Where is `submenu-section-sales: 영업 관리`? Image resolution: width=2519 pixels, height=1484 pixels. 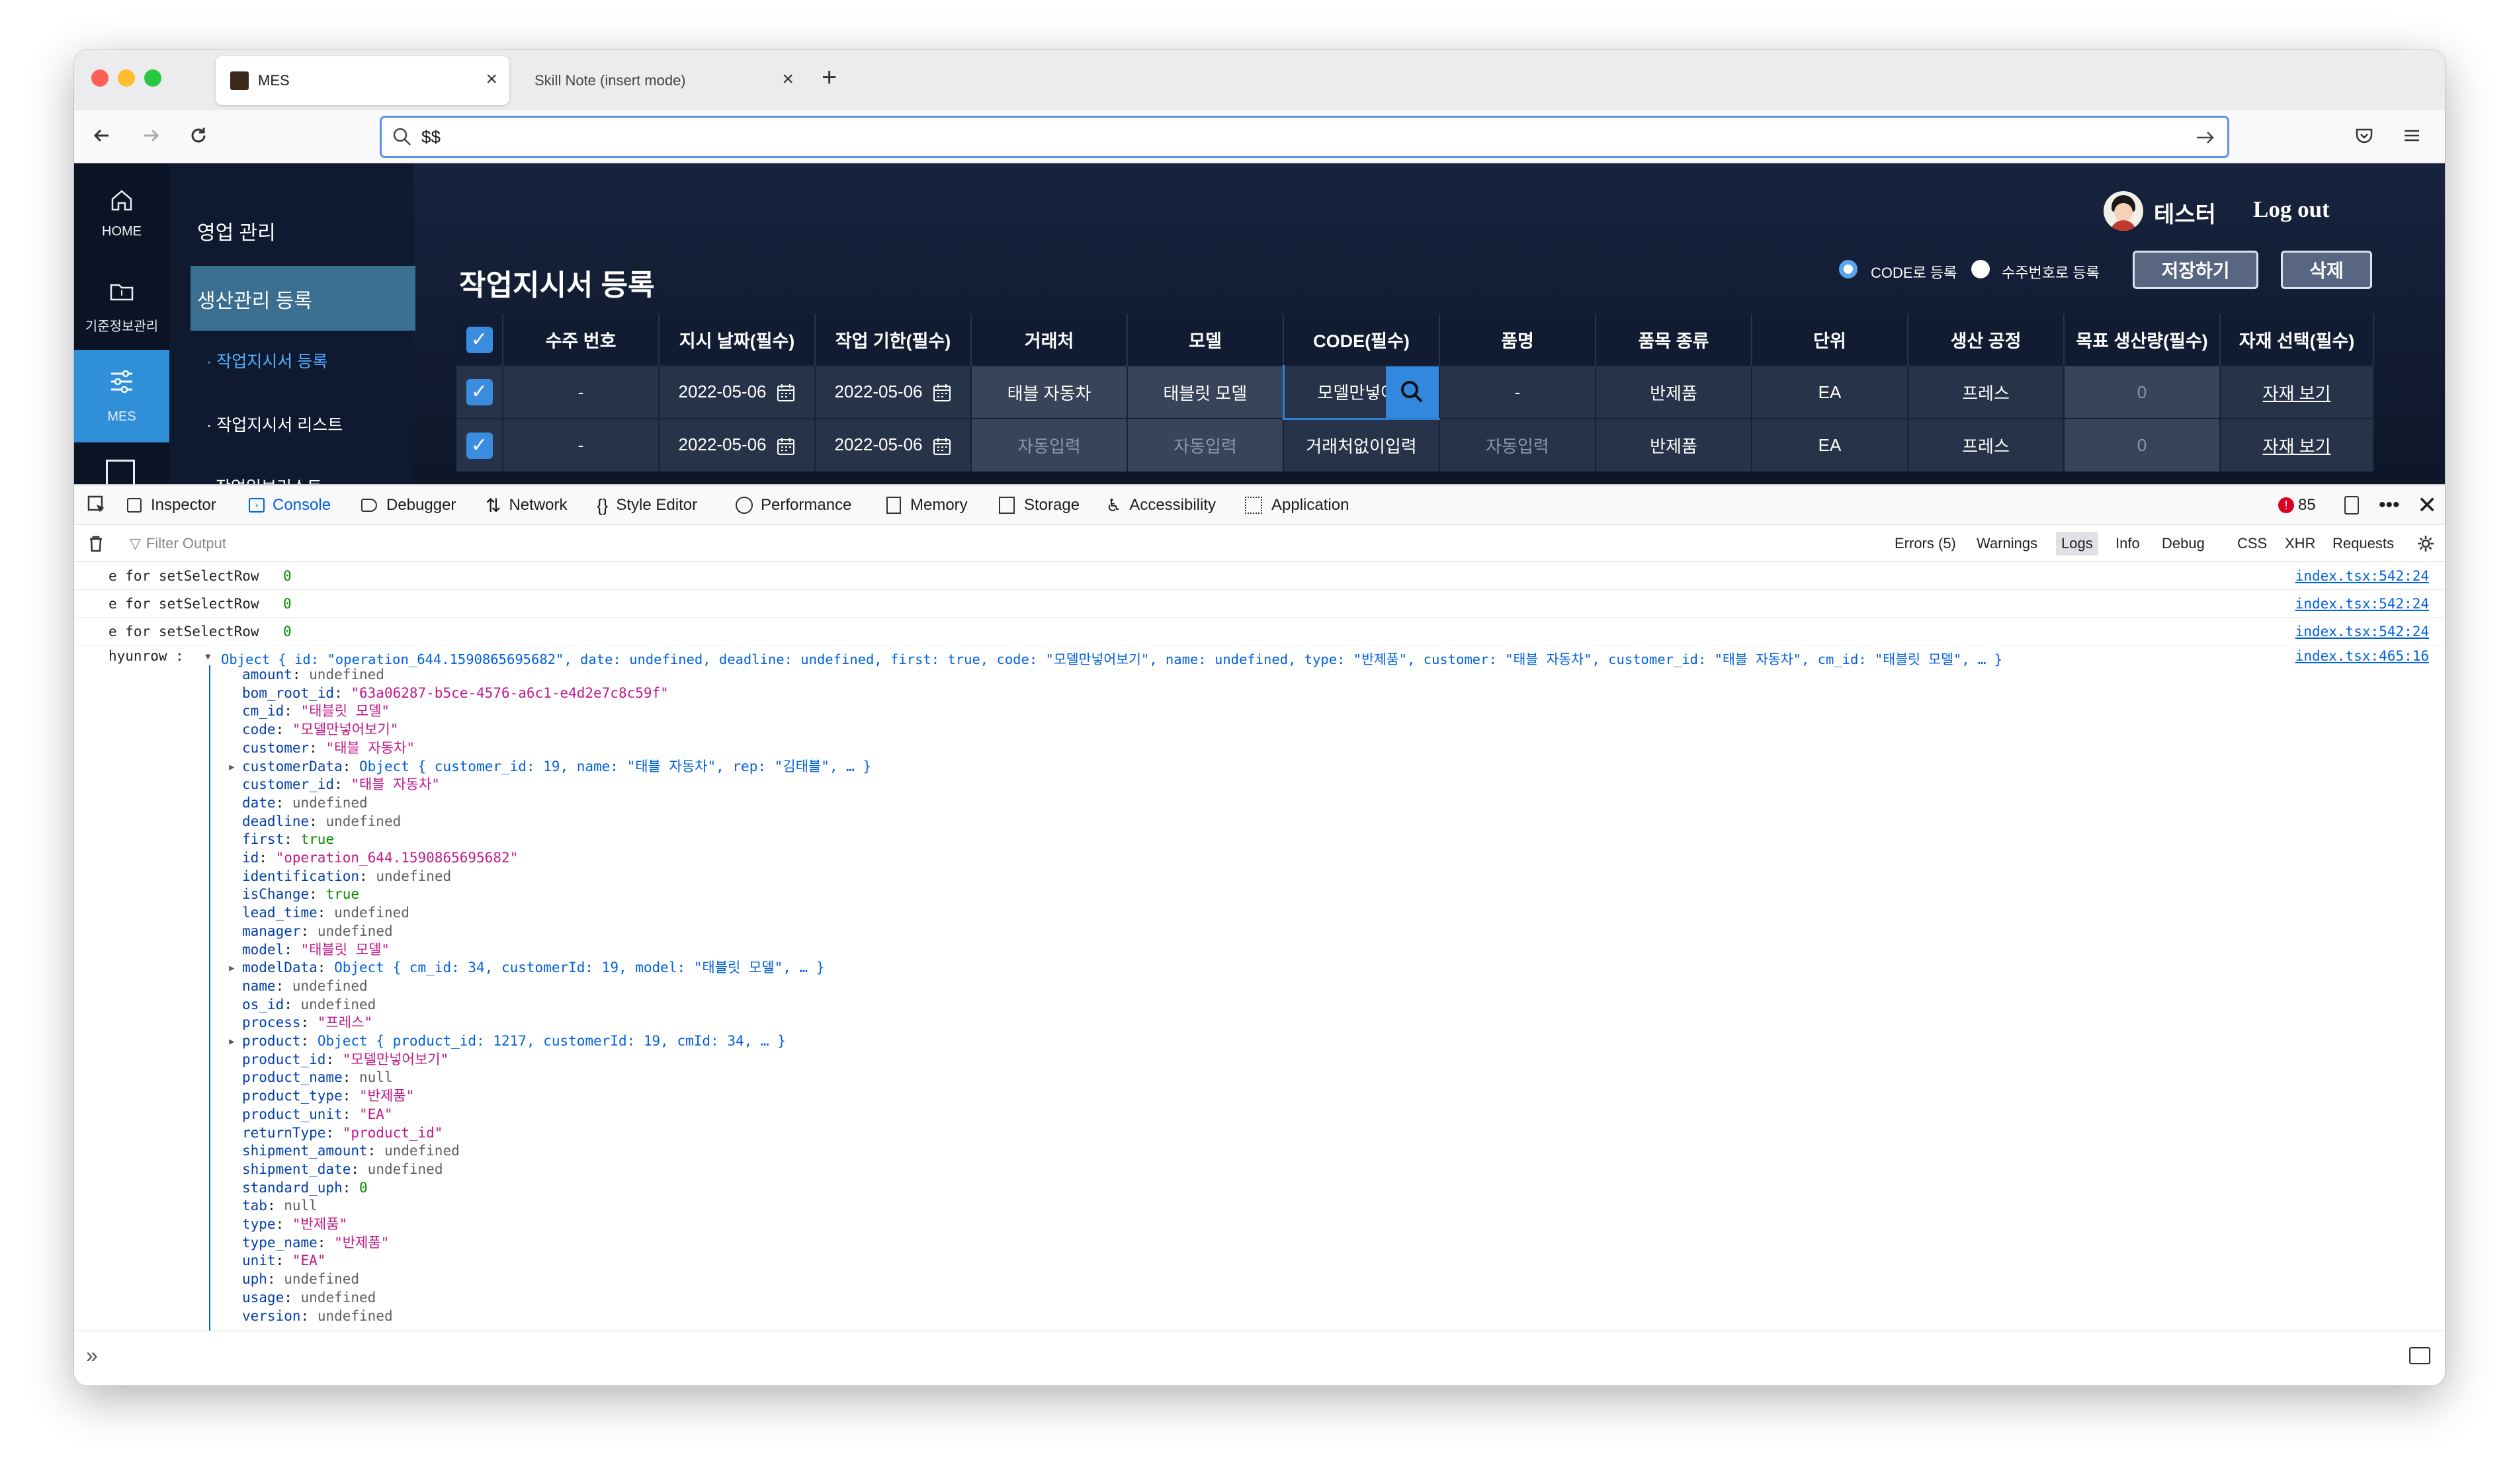 submenu-section-sales: 영업 관리 is located at coordinates (236, 230).